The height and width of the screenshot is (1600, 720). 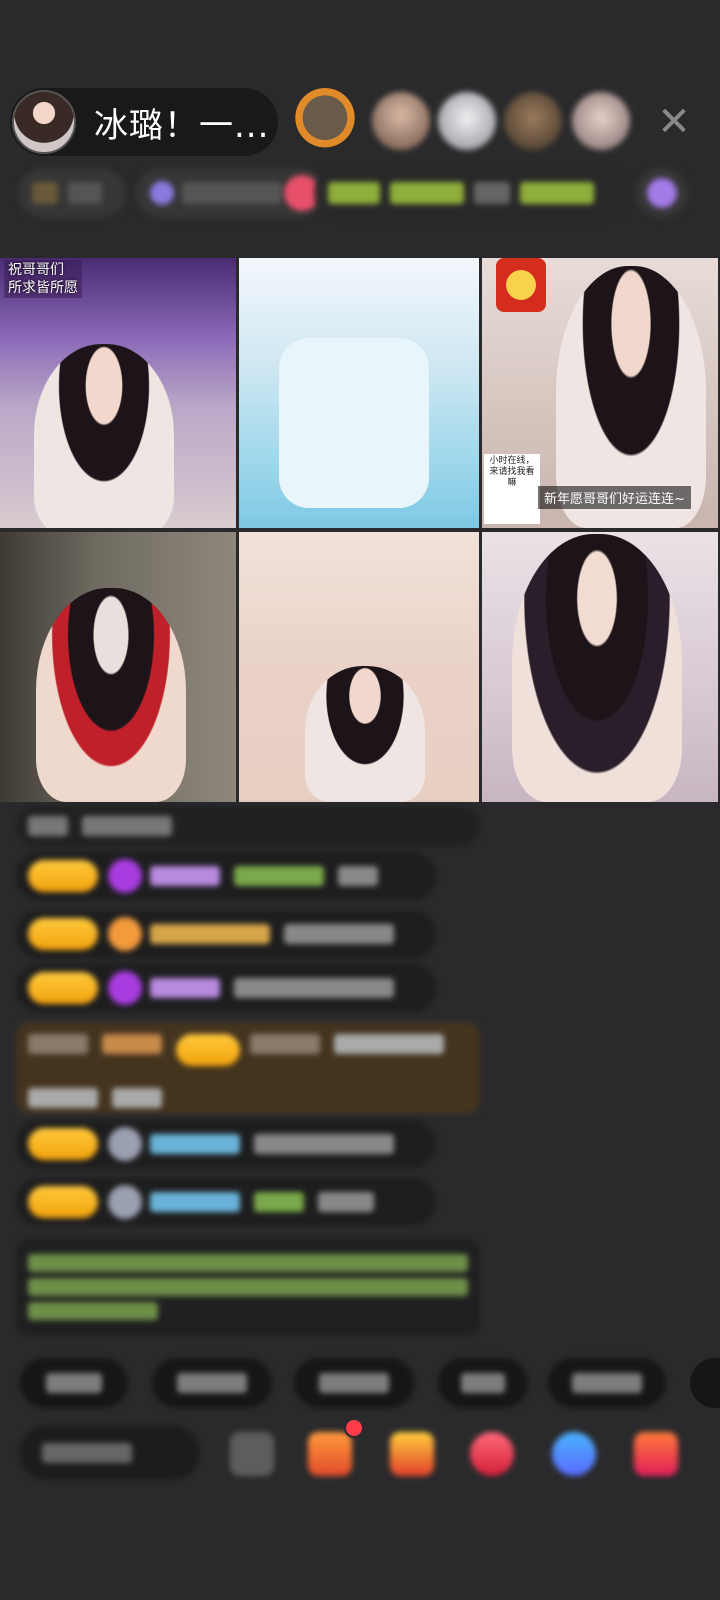 What do you see at coordinates (472, 193) in the screenshot?
I see `tags-chip` at bounding box center [472, 193].